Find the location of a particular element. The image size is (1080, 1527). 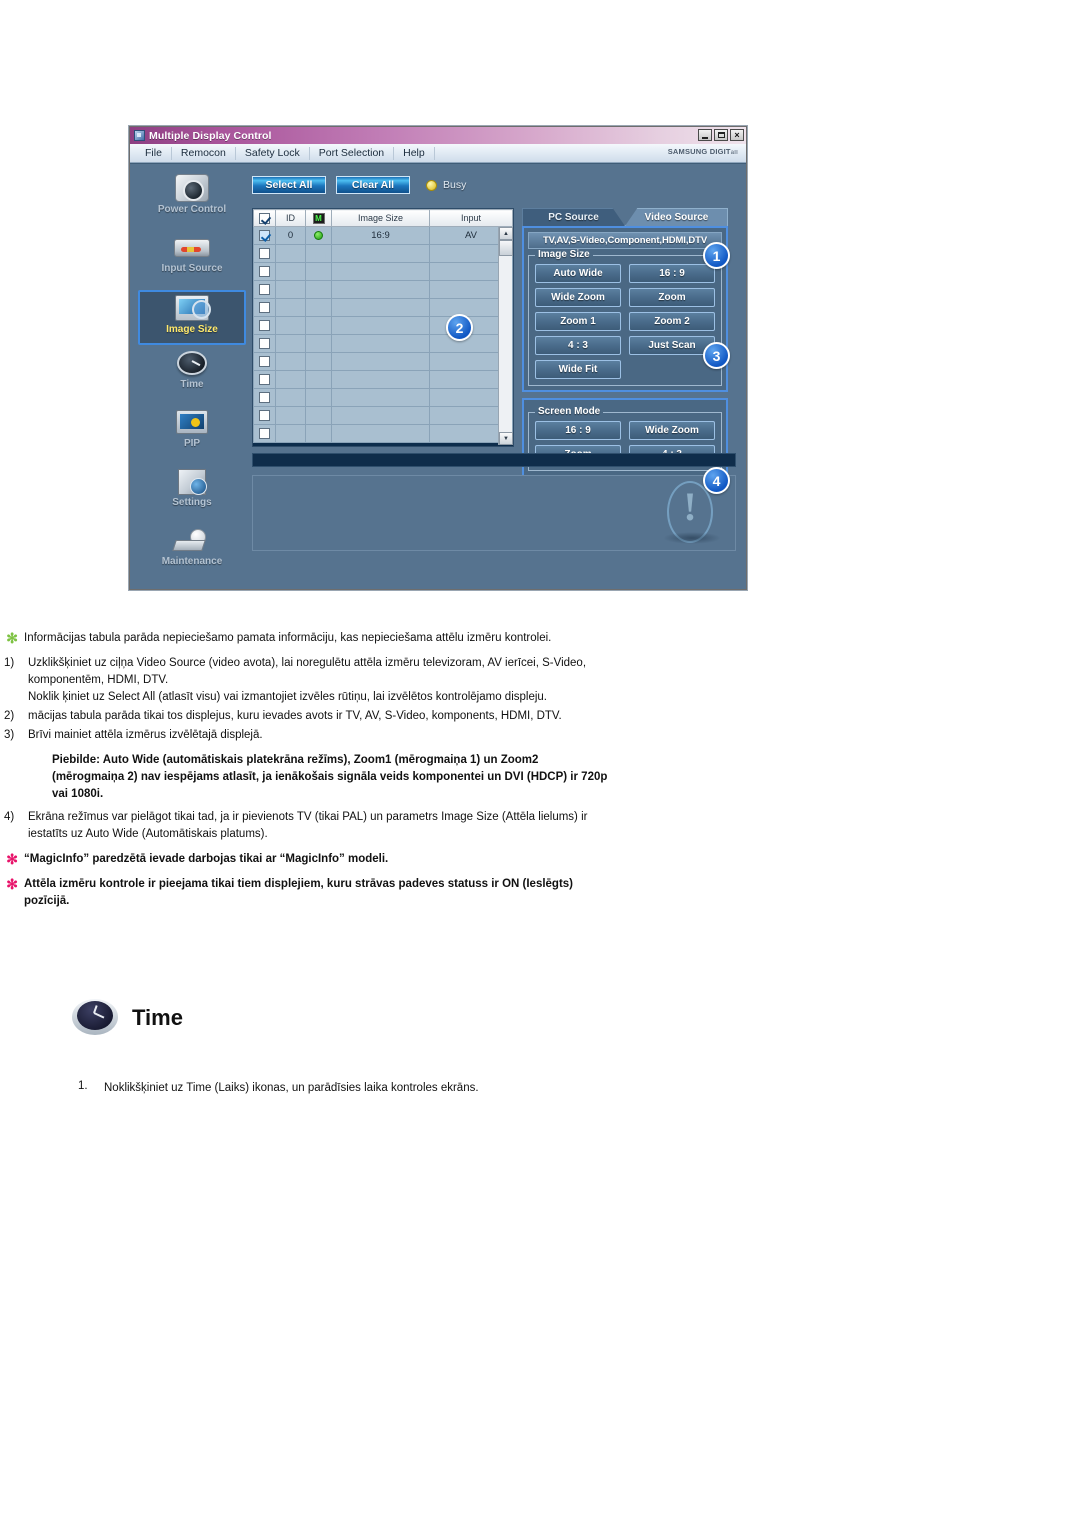

sidebar-item-label: Maintenance is located at coordinates (192, 561).